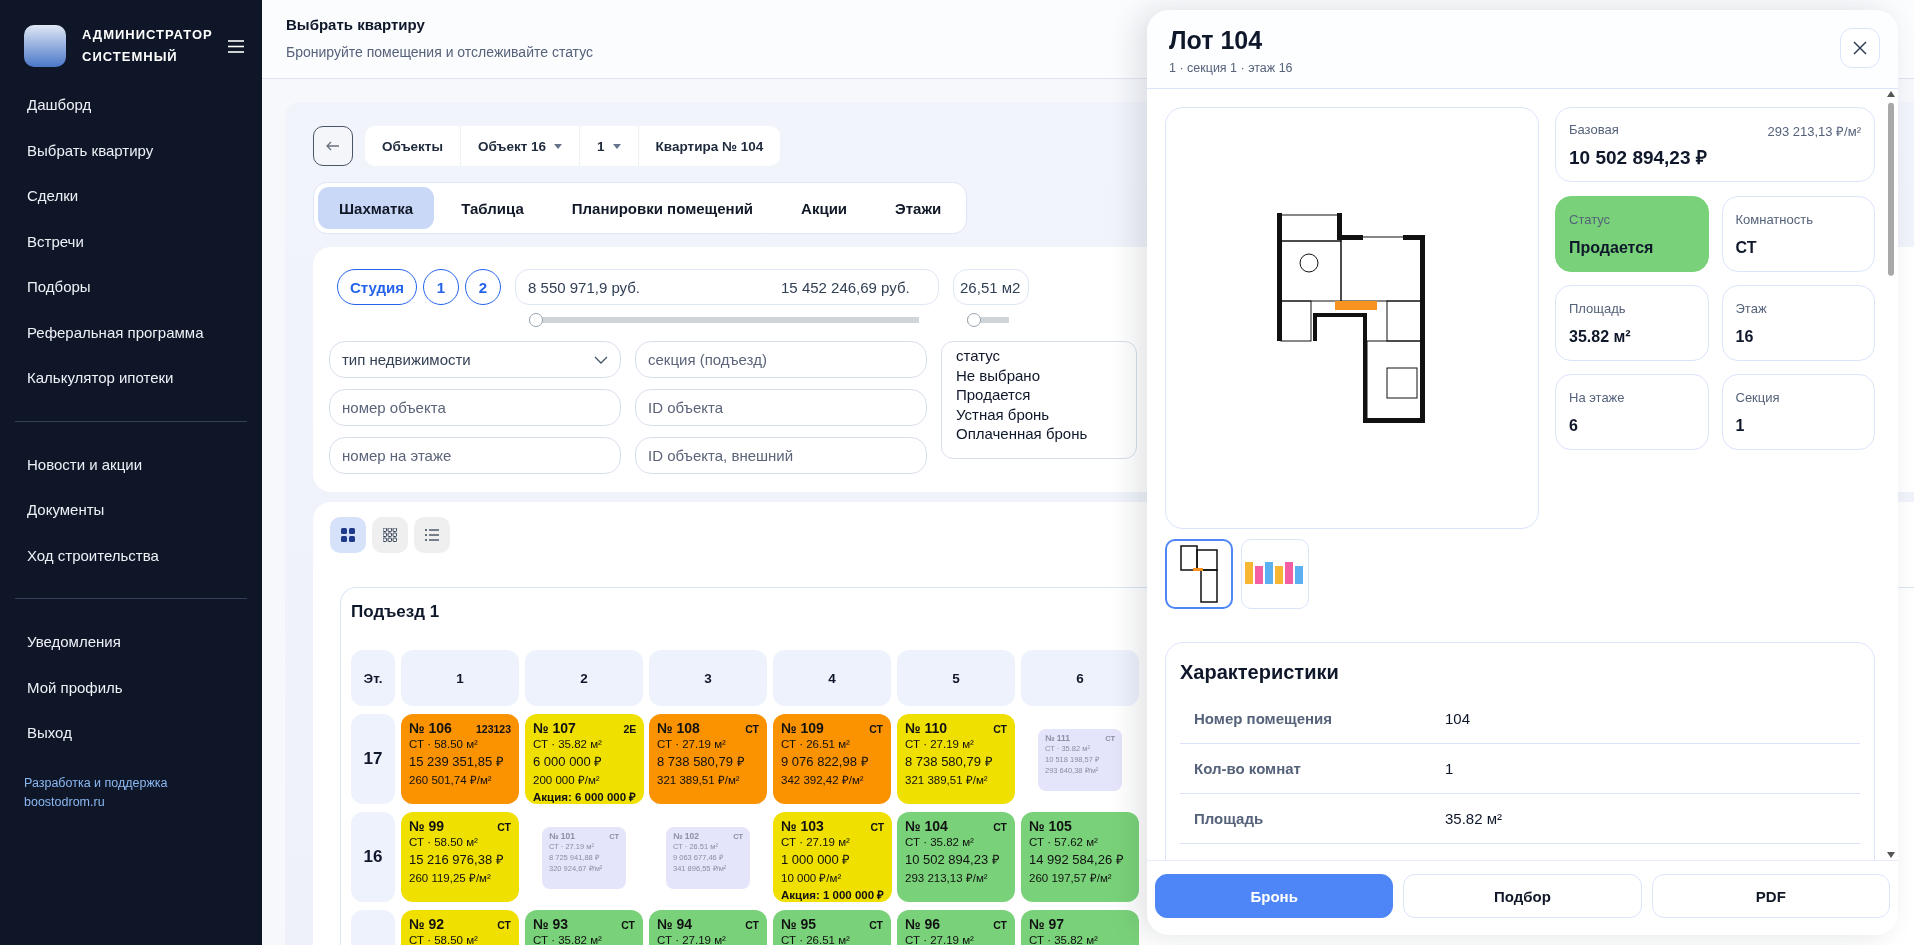 The image size is (1914, 945). Describe the element at coordinates (781, 407) in the screenshot. I see `input-field: ID объекта` at that location.